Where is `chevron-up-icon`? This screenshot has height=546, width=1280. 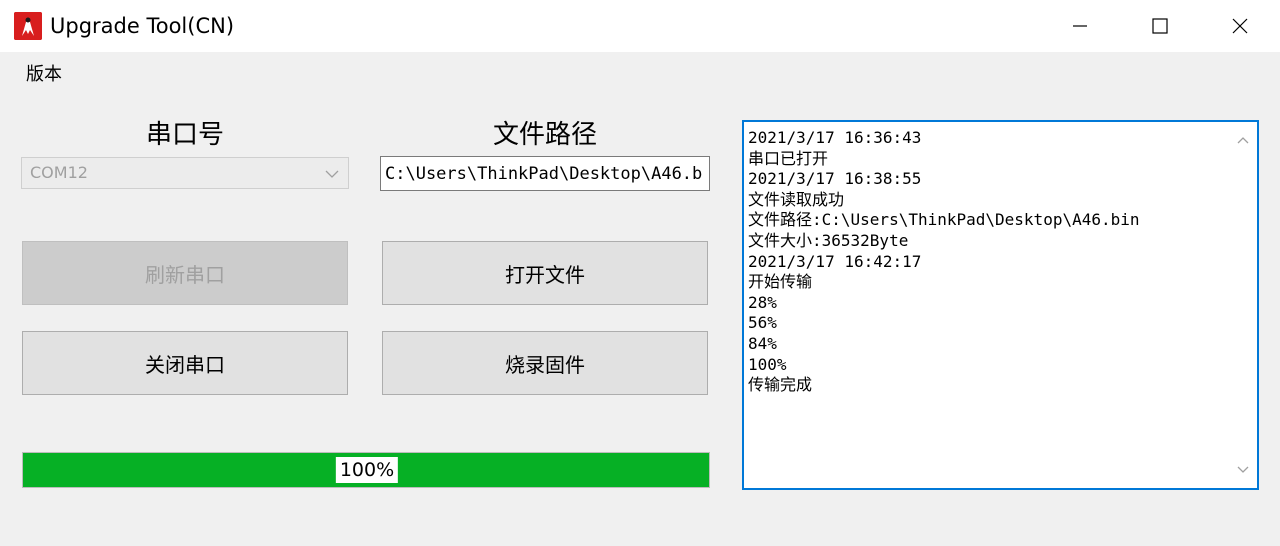 chevron-up-icon is located at coordinates (1243, 140).